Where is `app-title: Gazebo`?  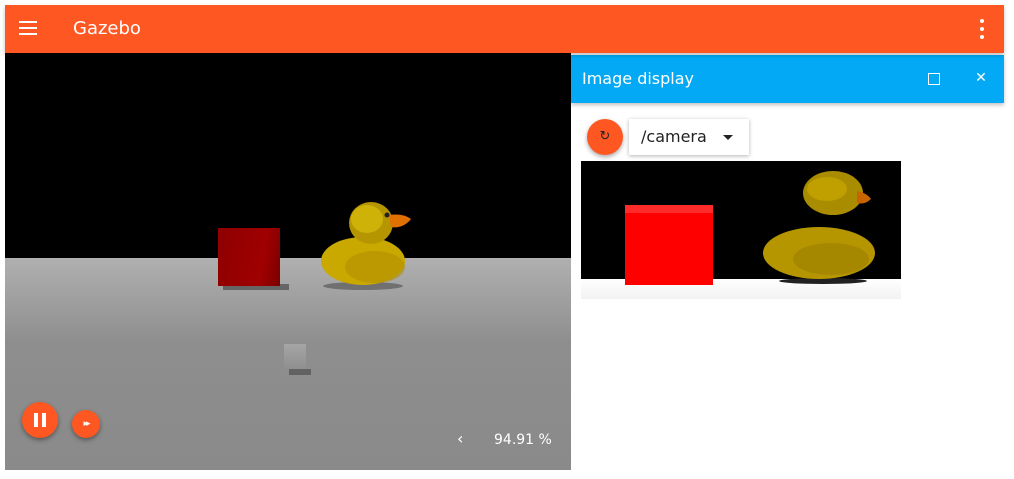
app-title: Gazebo is located at coordinates (107, 28).